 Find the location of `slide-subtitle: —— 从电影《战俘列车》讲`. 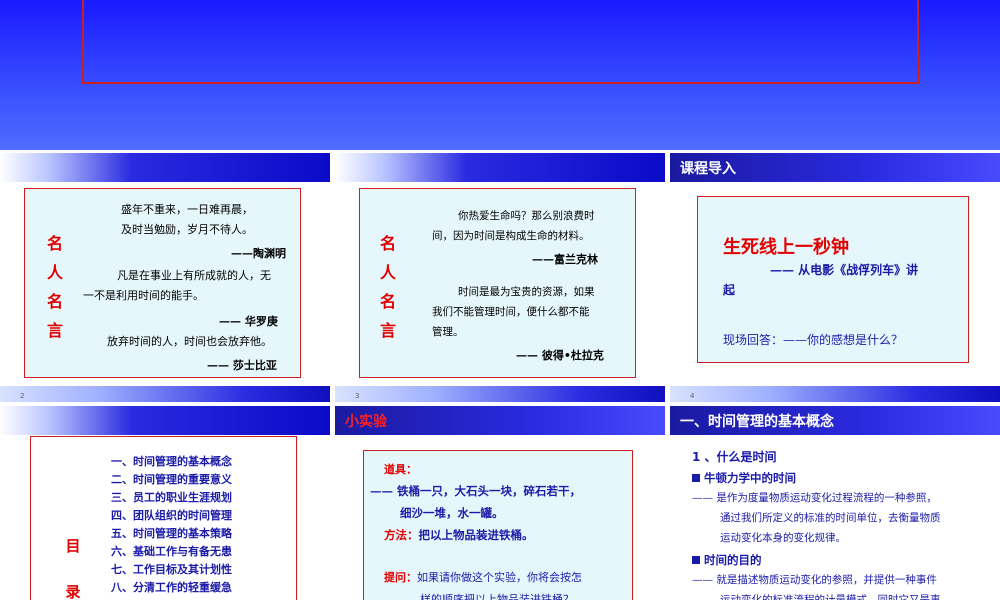

slide-subtitle: —— 从电影《战俘列车》讲 is located at coordinates (844, 270).